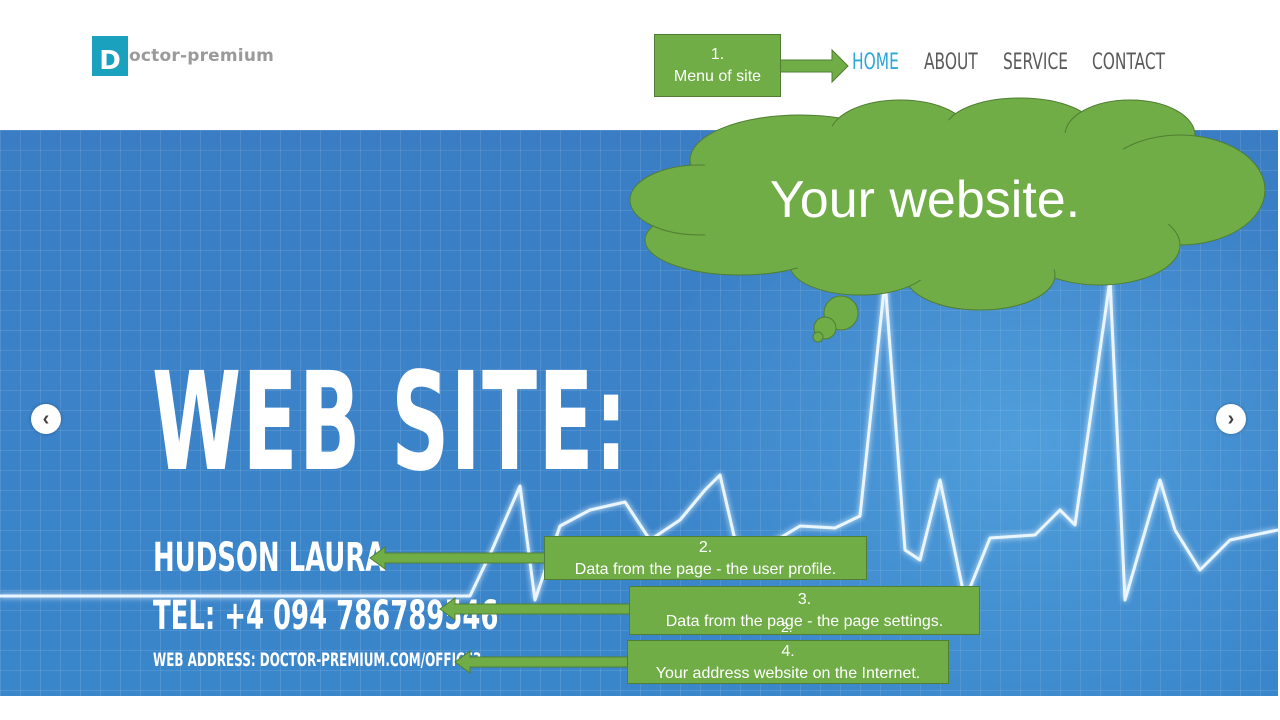 The width and height of the screenshot is (1280, 720). What do you see at coordinates (925, 200) in the screenshot?
I see `cloud-caption: Your website.` at bounding box center [925, 200].